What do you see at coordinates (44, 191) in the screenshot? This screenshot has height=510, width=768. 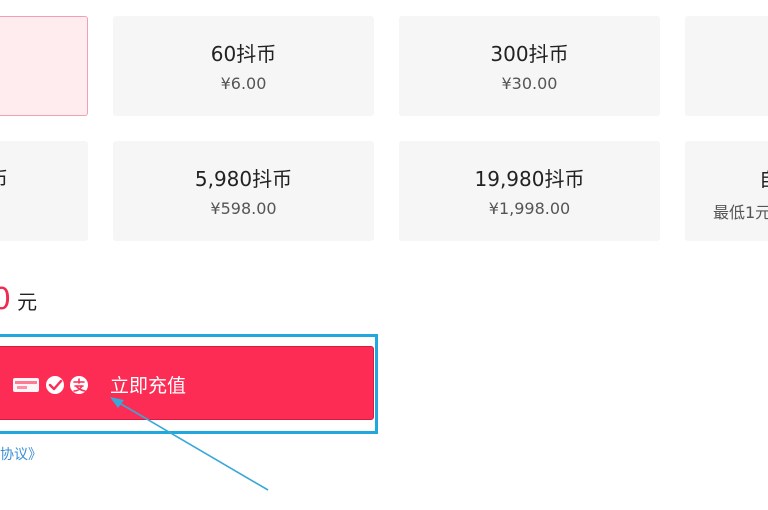 I see `recharge-option-partial-left: 币` at bounding box center [44, 191].